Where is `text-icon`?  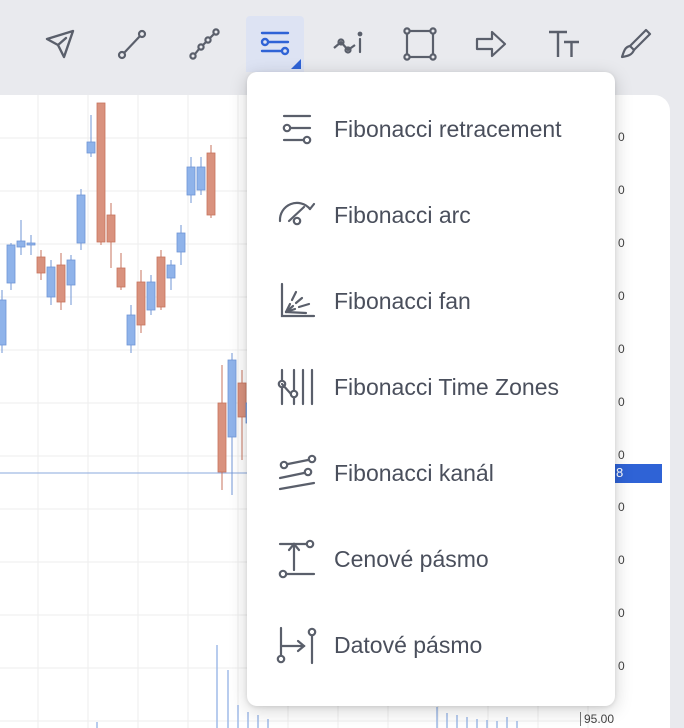
text-icon is located at coordinates (564, 43).